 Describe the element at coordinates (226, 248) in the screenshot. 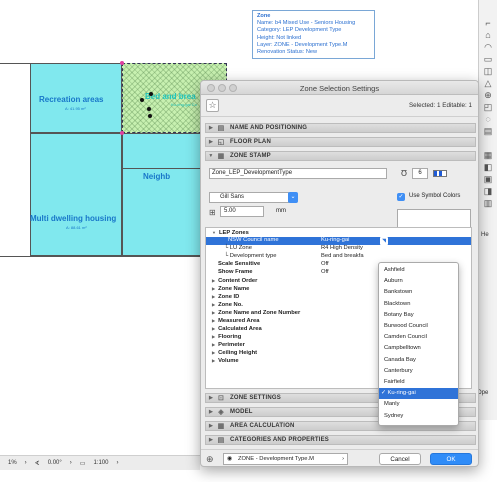

I see `tree-branch-icon: └` at that location.